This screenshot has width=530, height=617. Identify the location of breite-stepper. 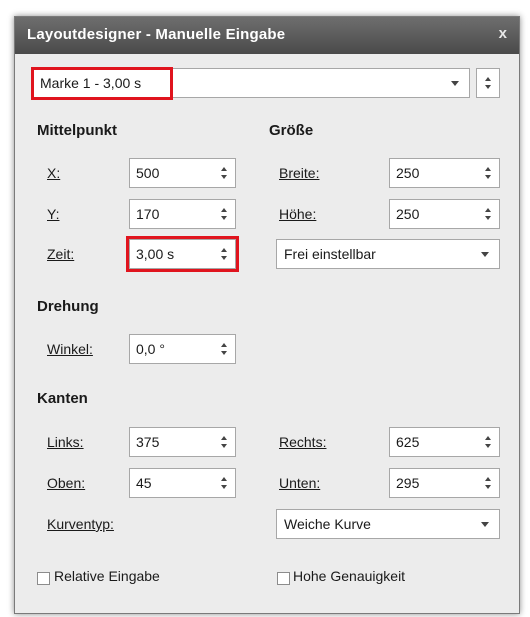
(489, 173).